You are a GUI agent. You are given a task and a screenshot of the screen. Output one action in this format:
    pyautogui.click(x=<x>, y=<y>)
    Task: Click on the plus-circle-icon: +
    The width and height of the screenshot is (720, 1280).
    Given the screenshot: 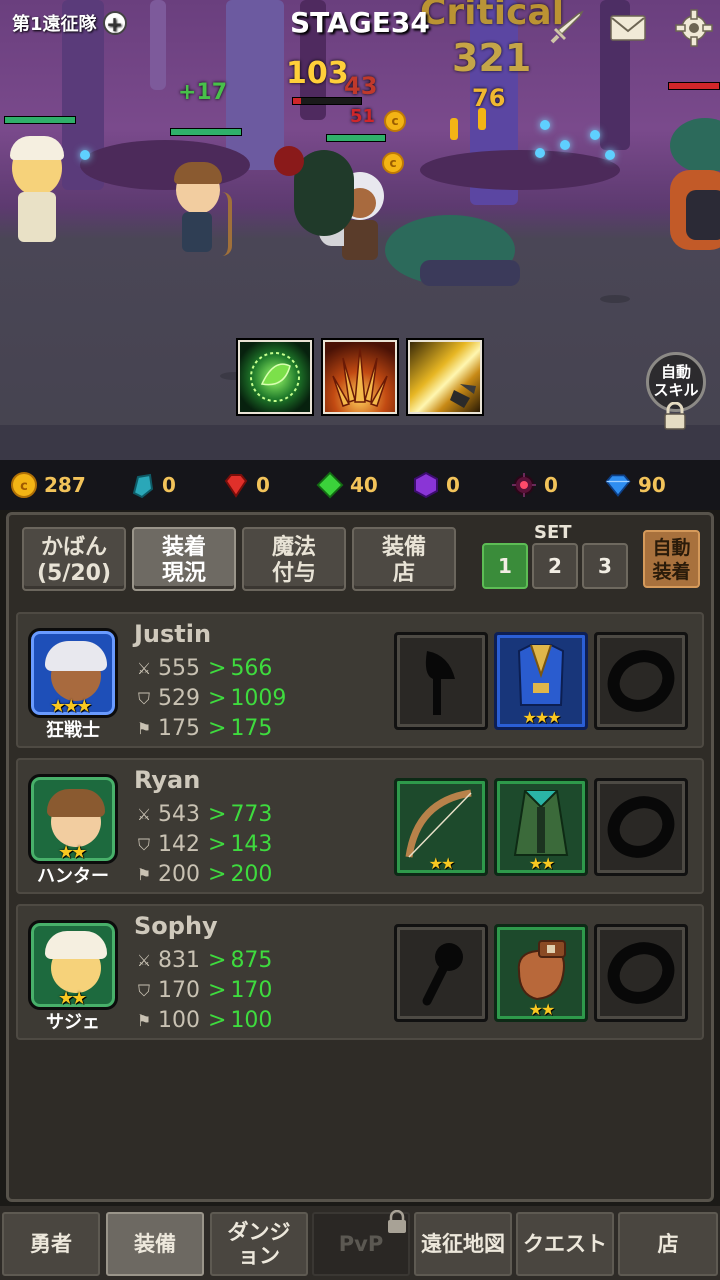 What is the action you would take?
    pyautogui.click(x=114, y=23)
    